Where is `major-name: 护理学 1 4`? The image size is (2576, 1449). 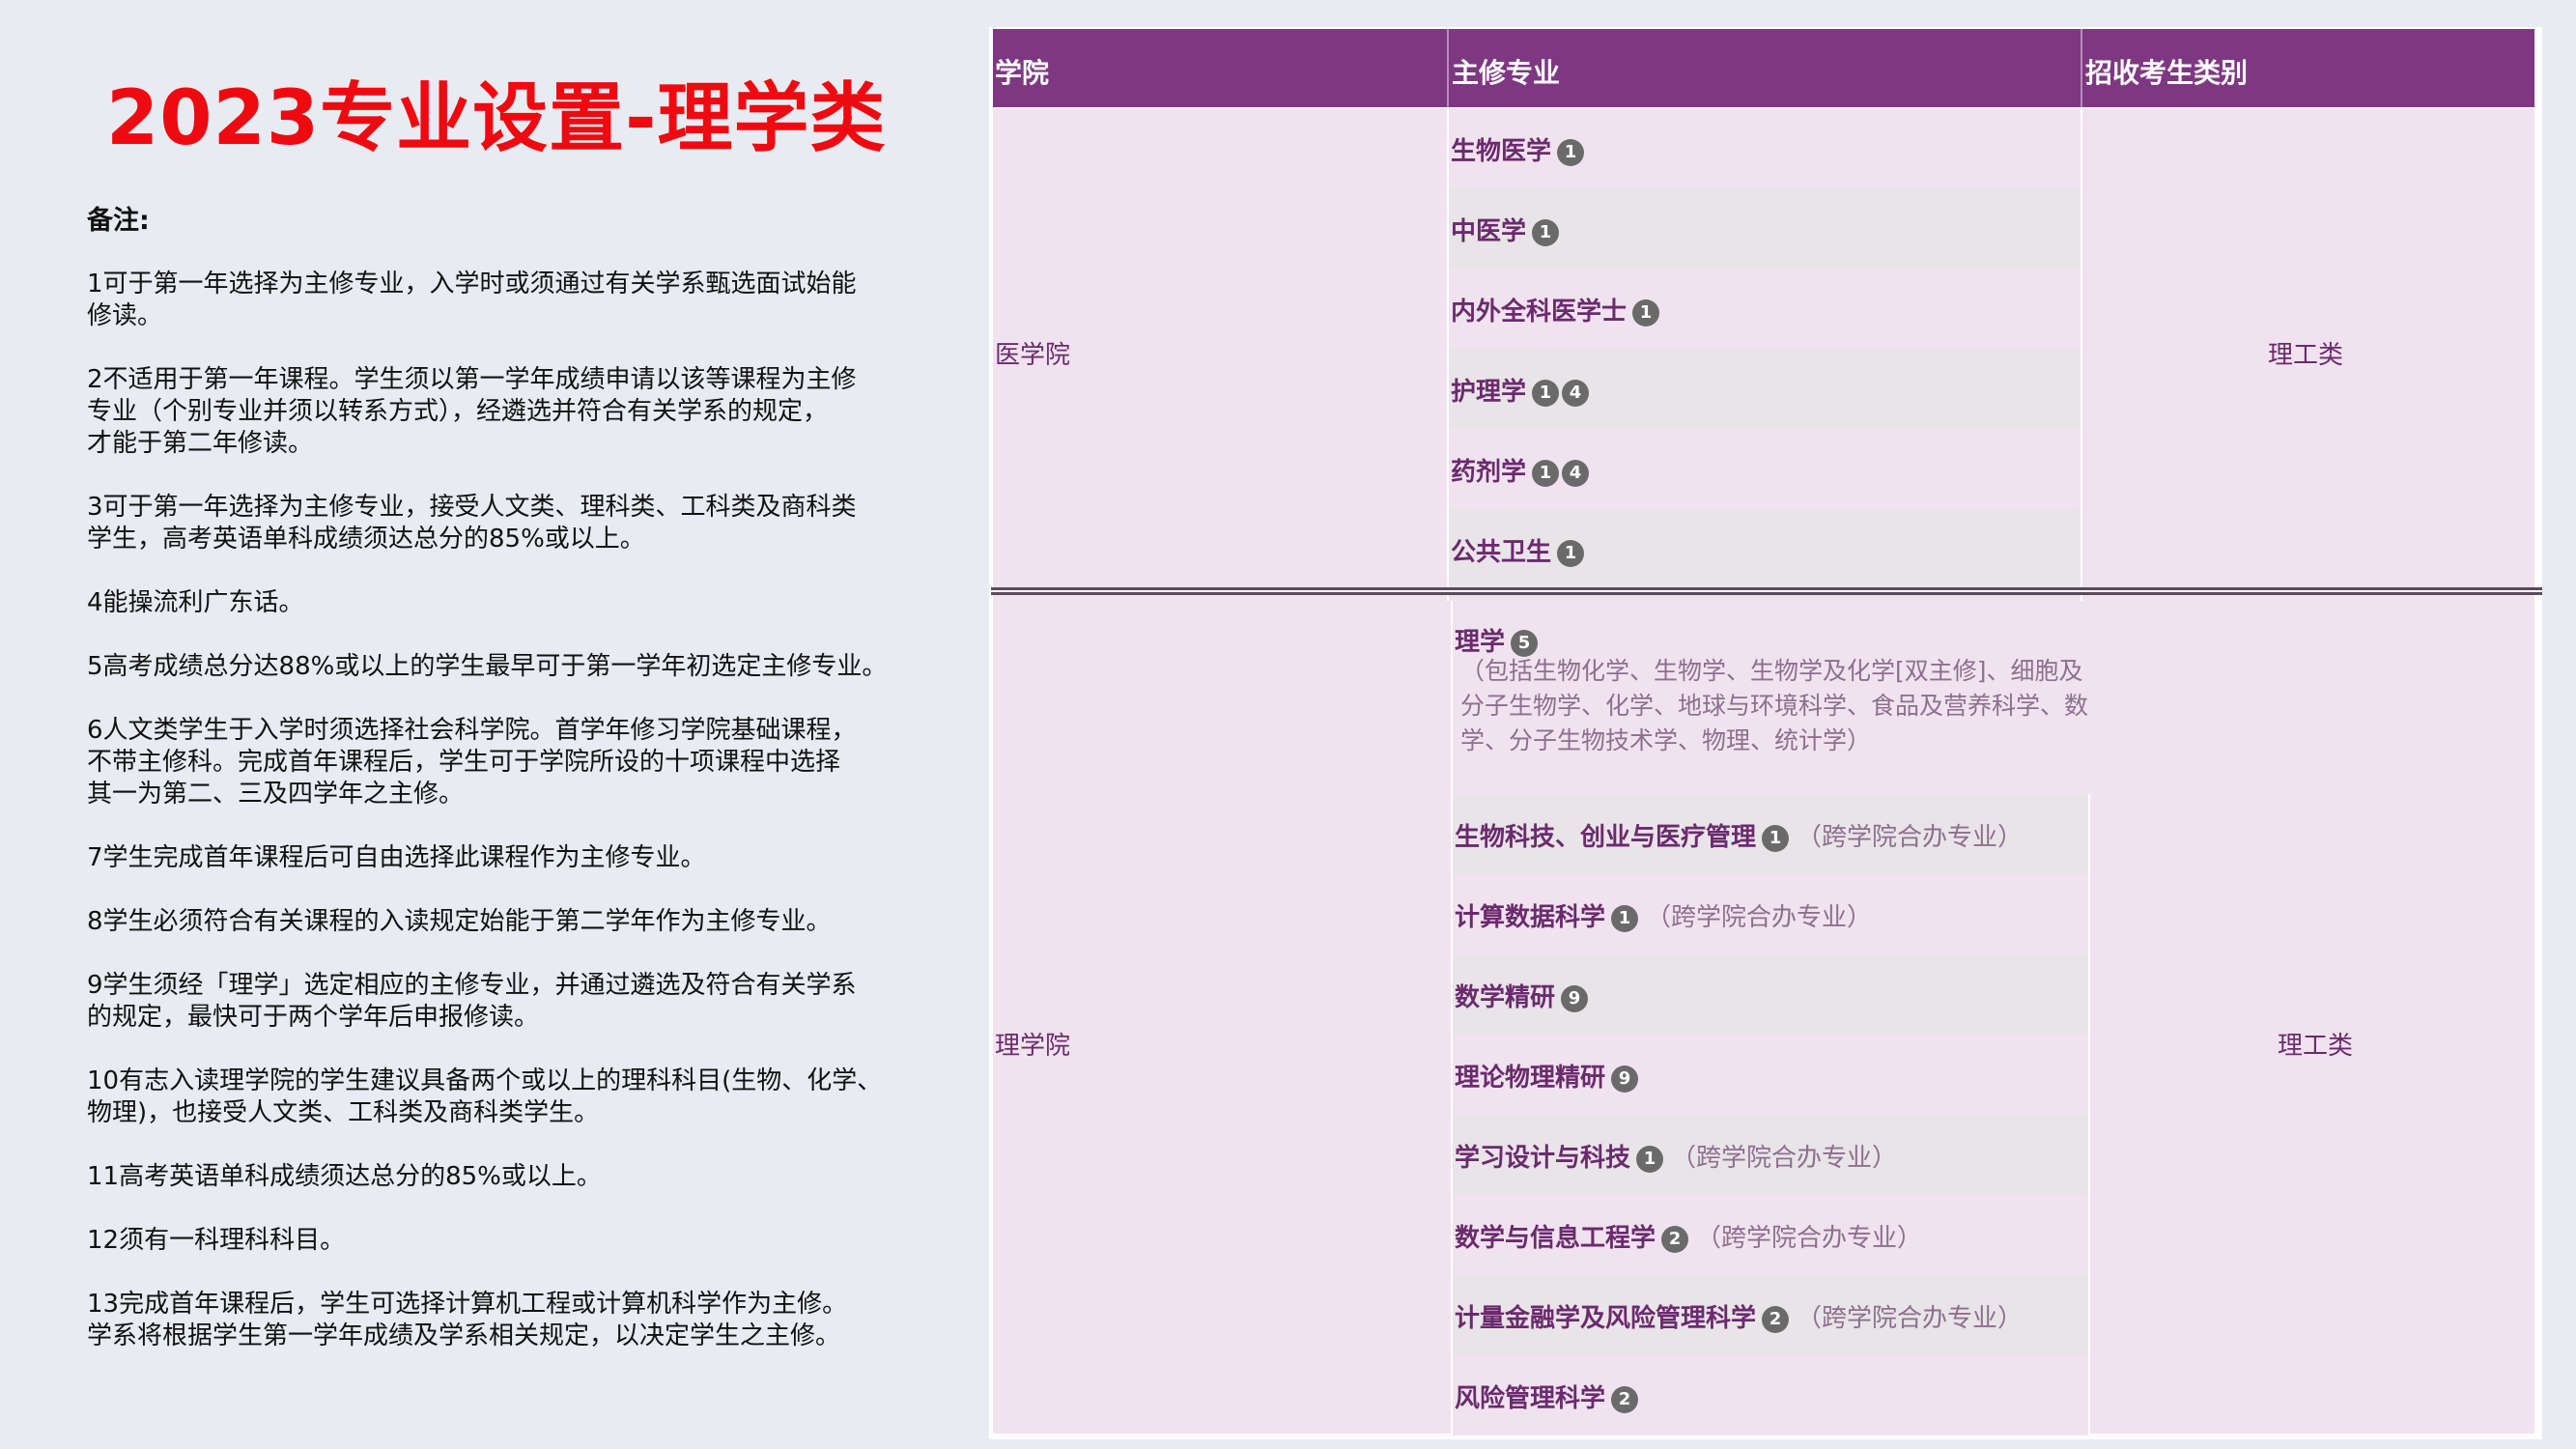
major-name: 护理学 1 4 is located at coordinates (1520, 390).